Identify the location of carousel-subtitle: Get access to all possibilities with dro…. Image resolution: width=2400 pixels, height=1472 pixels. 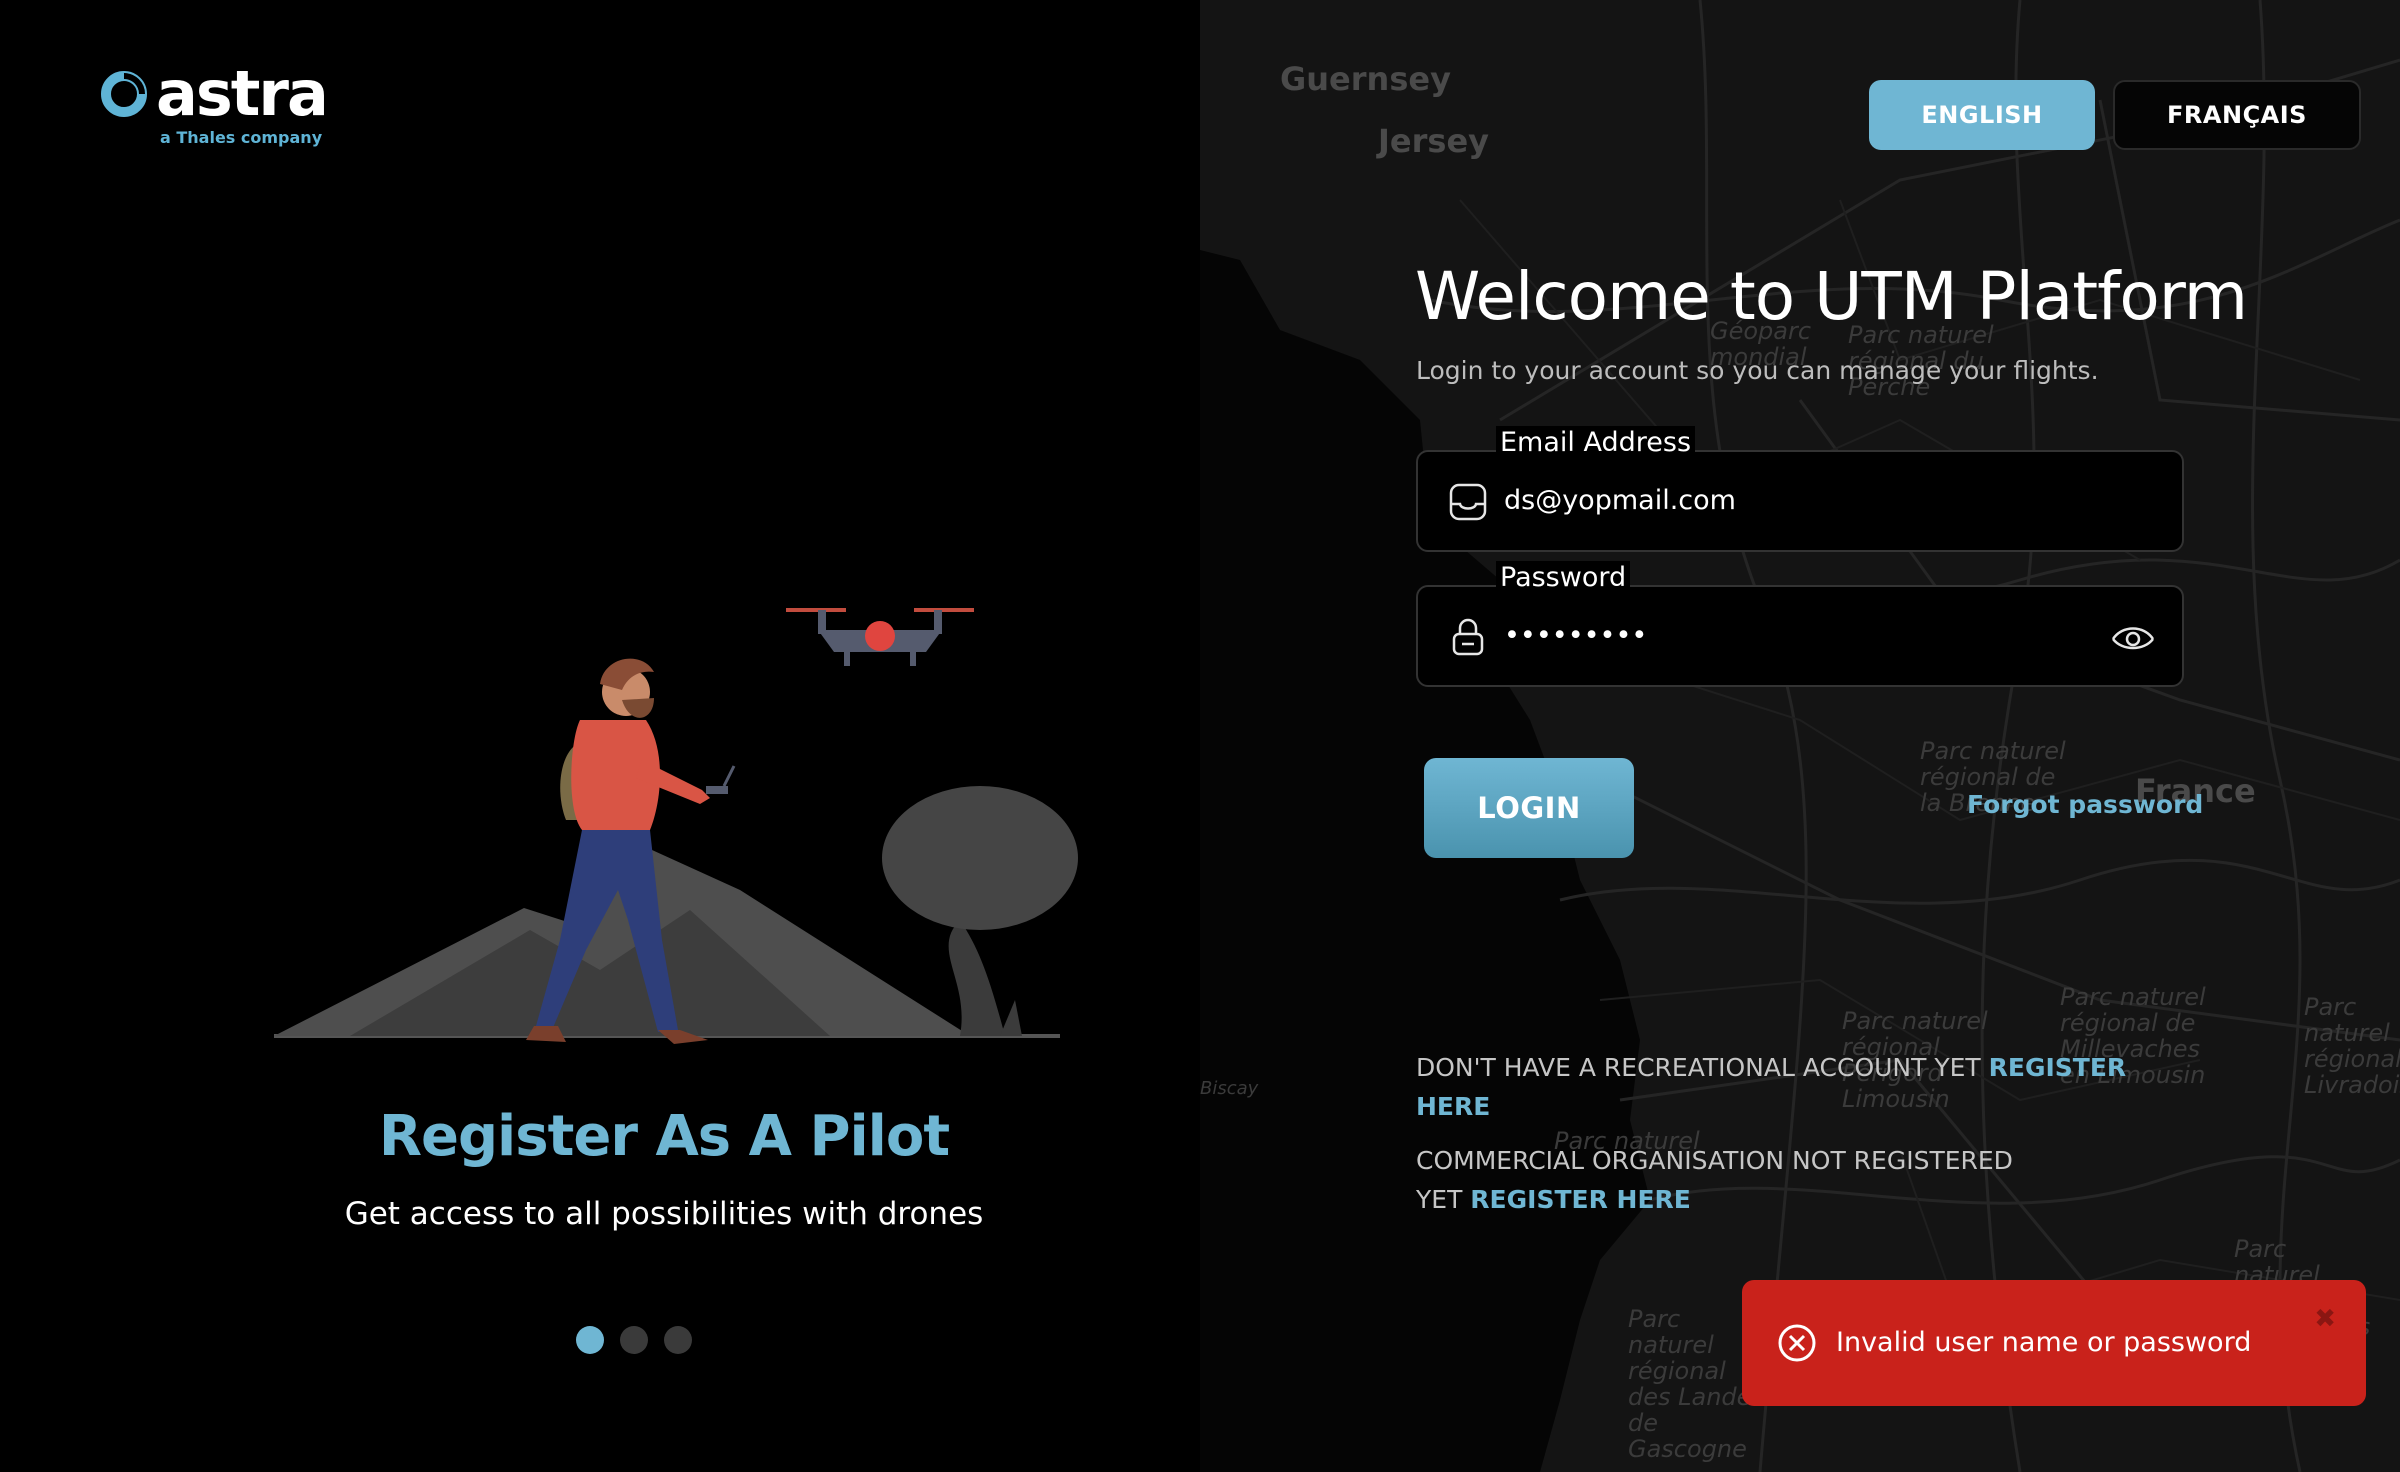
(664, 1214).